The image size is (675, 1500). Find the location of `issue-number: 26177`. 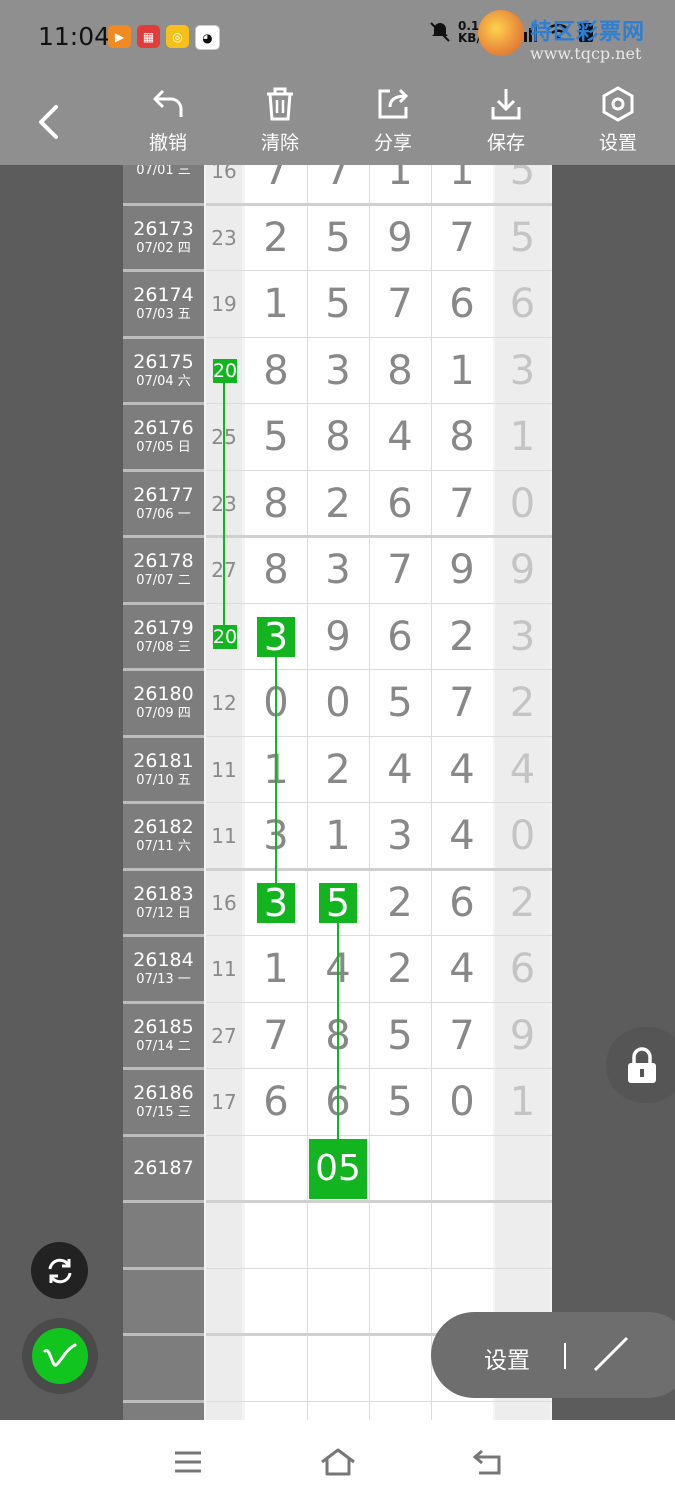

issue-number: 26177 is located at coordinates (163, 494).